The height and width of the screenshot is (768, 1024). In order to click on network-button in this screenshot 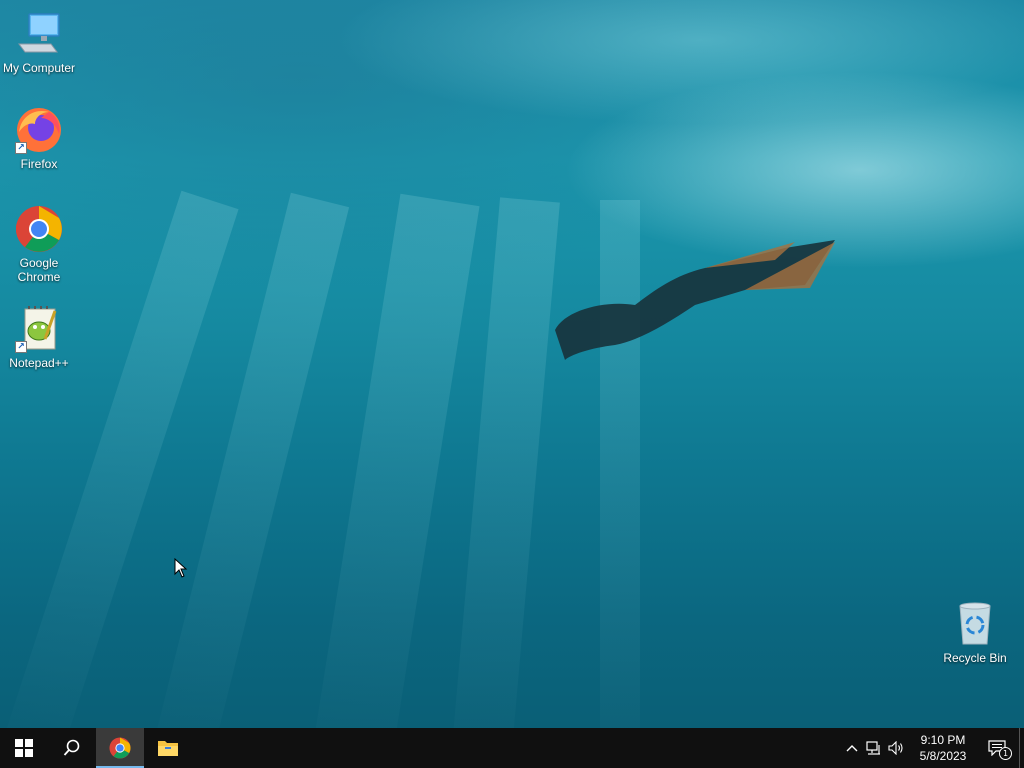, I will do `click(874, 748)`.